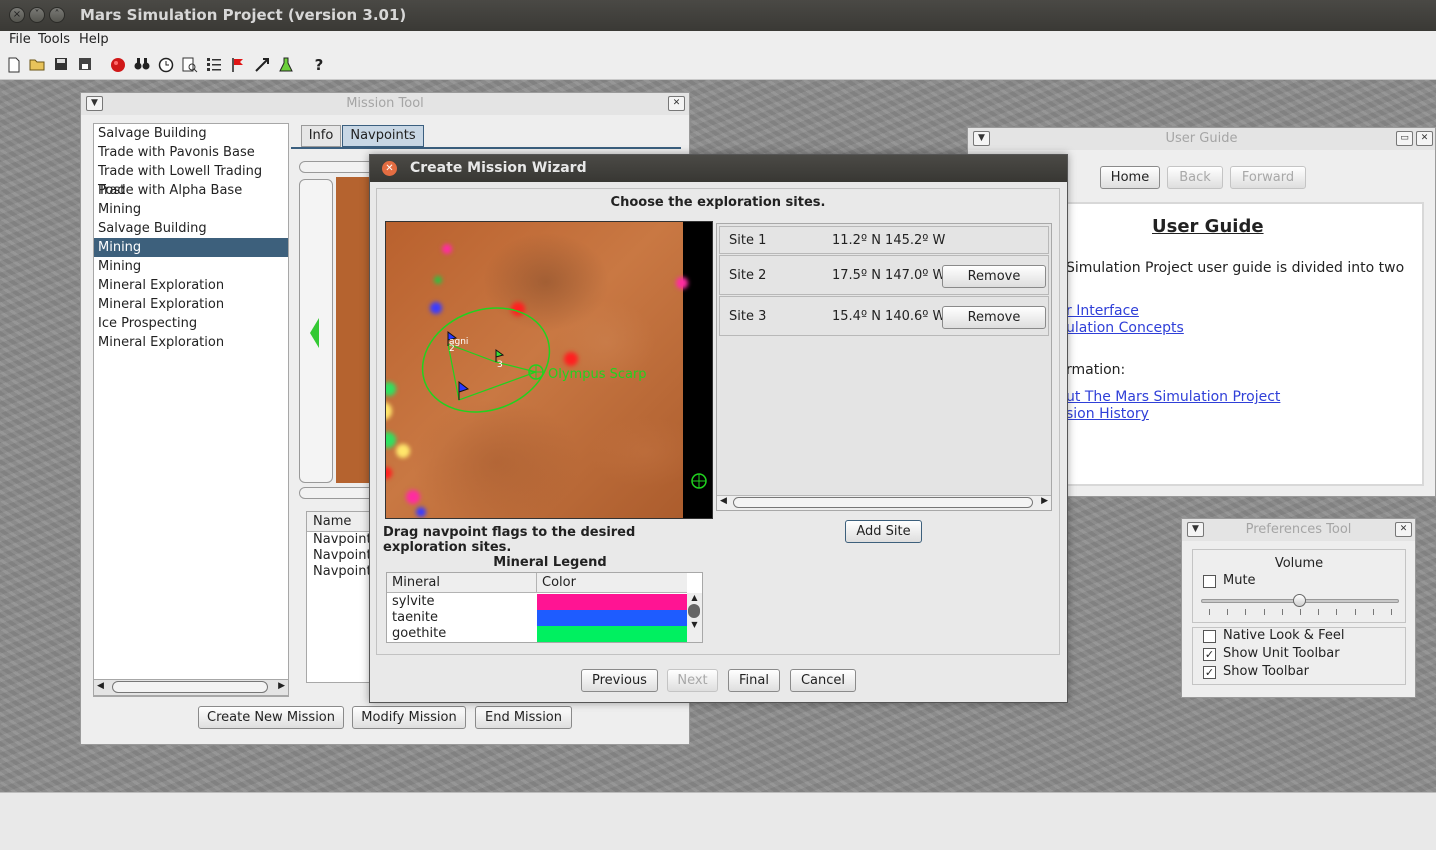 Image resolution: width=1436 pixels, height=850 pixels. I want to click on mute-checkbox, so click(1209, 581).